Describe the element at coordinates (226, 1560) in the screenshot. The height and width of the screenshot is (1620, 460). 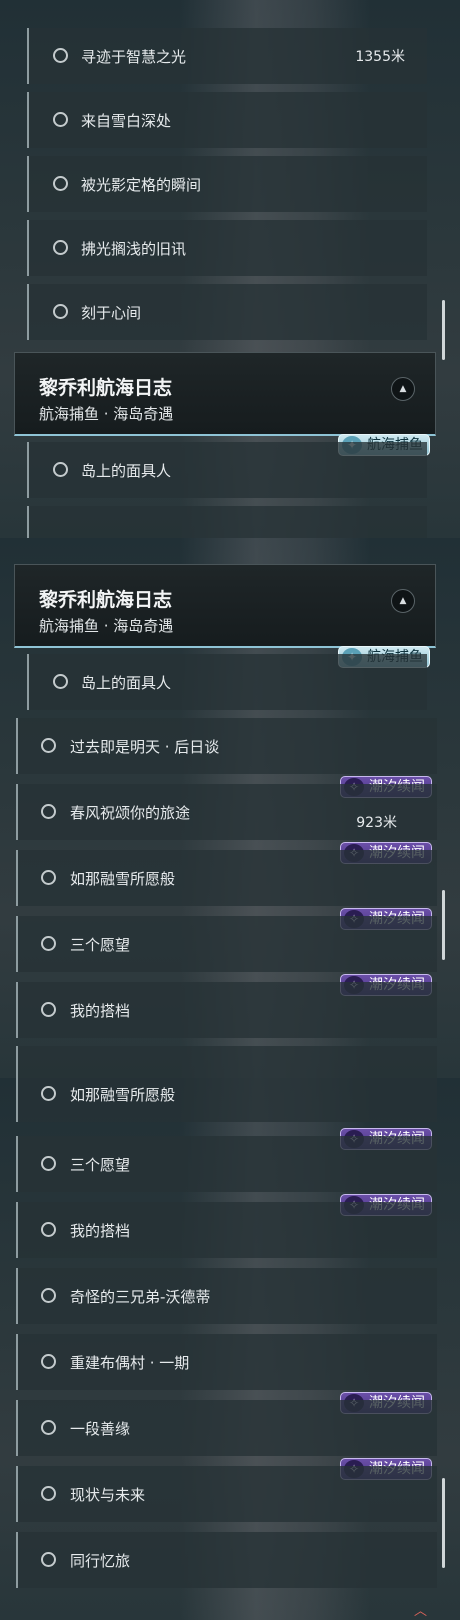
I see `quest-row: 同行忆旅` at that location.